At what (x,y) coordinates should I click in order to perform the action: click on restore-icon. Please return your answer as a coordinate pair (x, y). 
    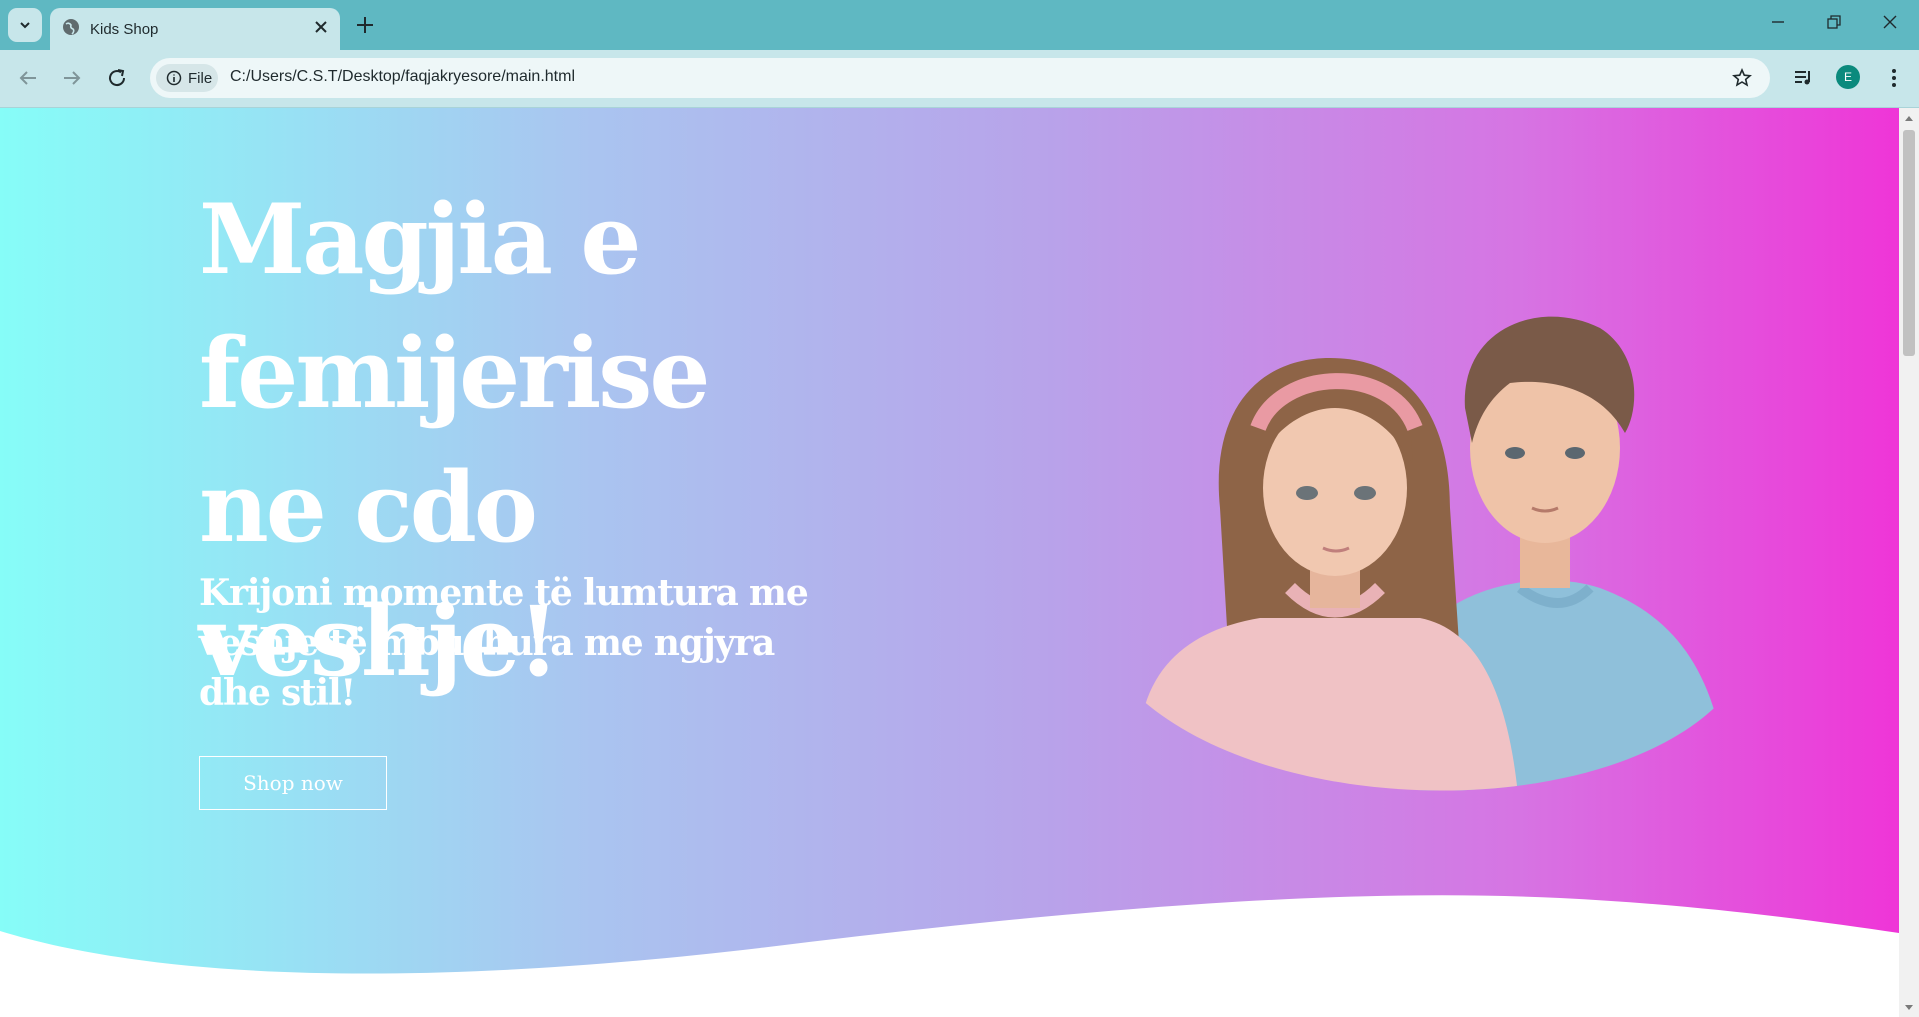
    Looking at the image, I should click on (1834, 22).